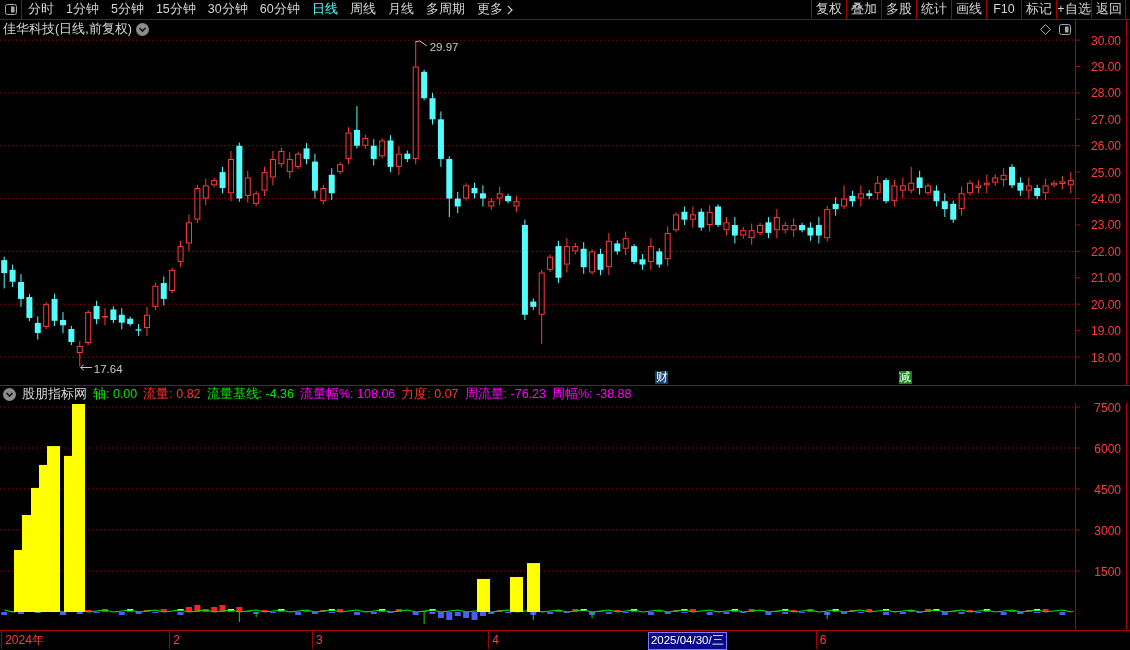  I want to click on indicator-value: 流量: 0.82, so click(172, 394).